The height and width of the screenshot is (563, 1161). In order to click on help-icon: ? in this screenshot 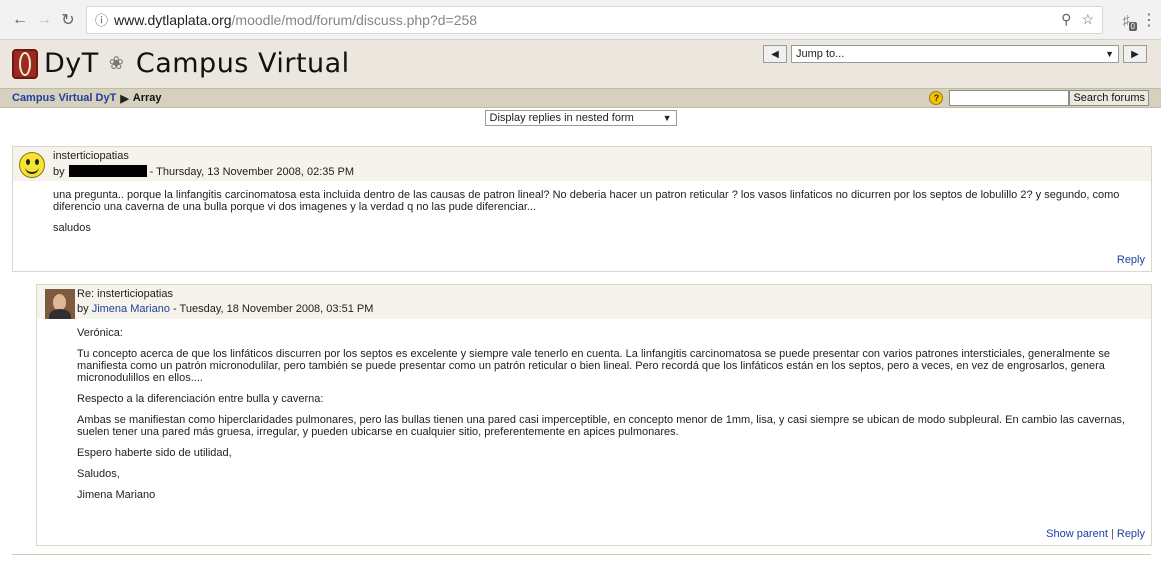, I will do `click(936, 98)`.